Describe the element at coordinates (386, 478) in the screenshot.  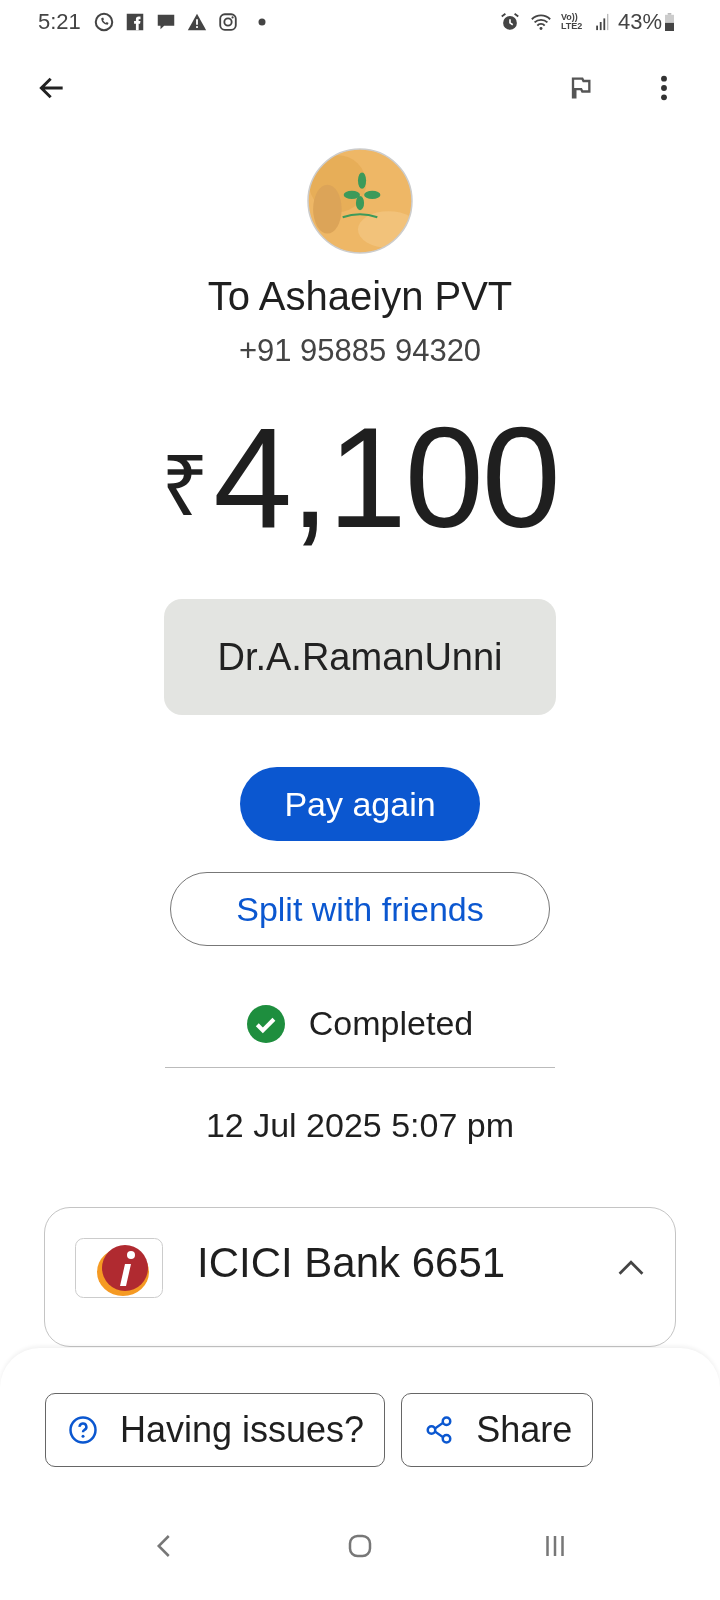
I see `amount-value: 4,100` at that location.